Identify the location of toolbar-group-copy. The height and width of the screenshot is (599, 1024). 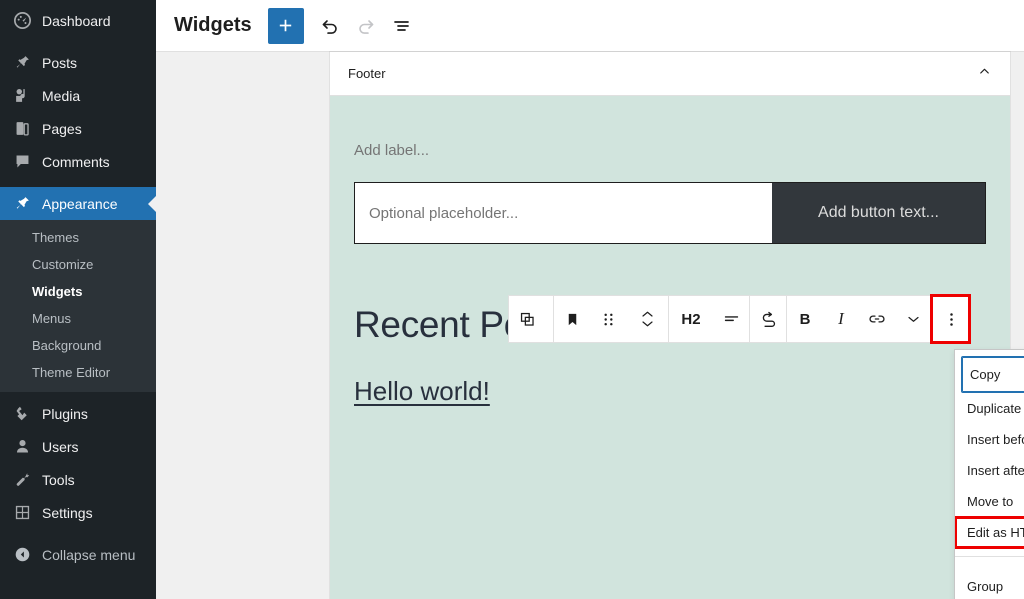
(527, 319).